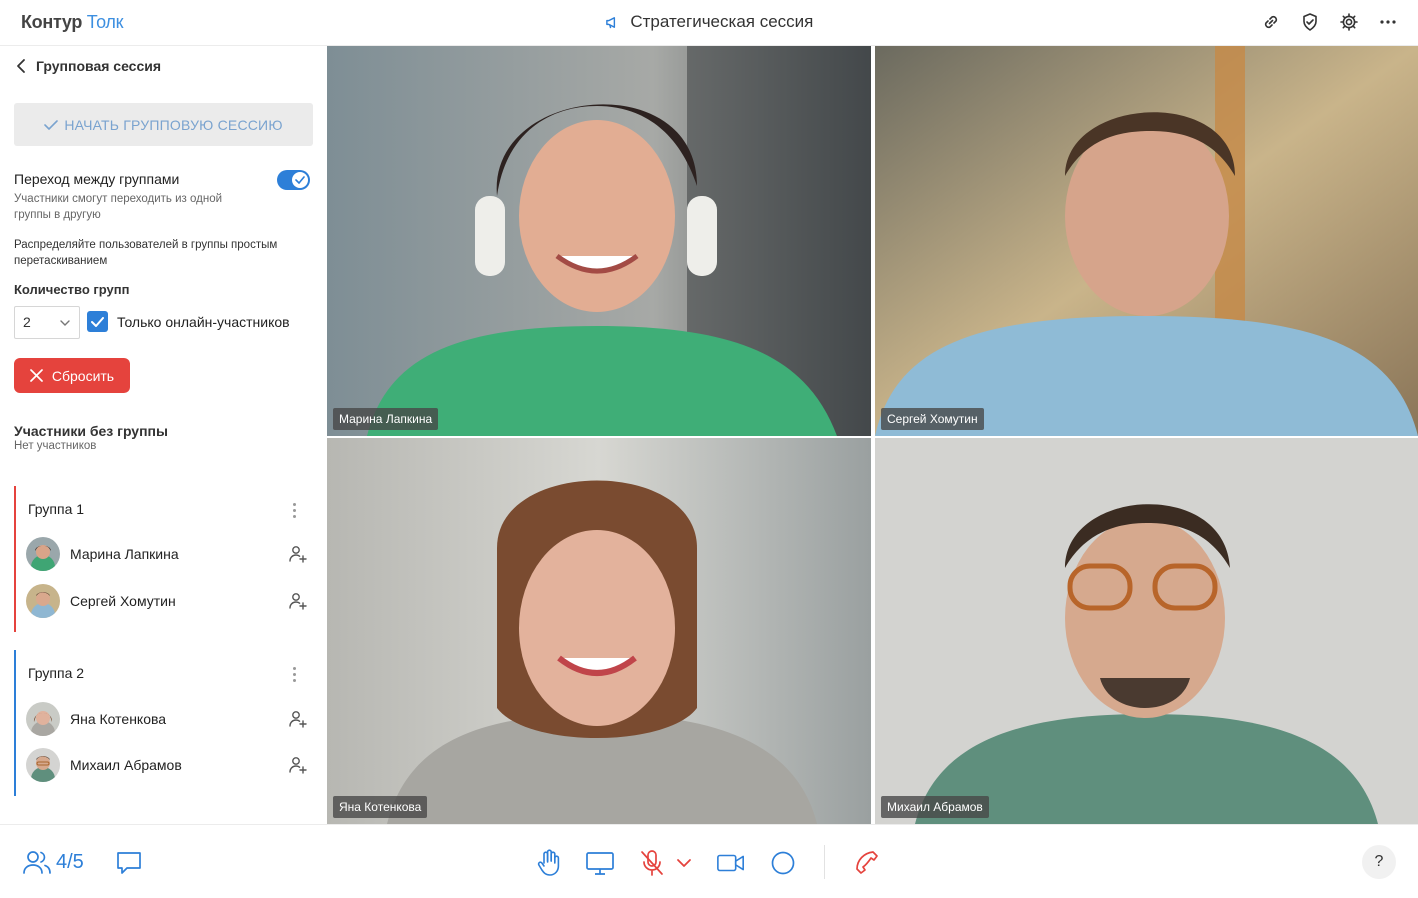 The width and height of the screenshot is (1418, 898). I want to click on start-group-session-button: НАЧАТЬ ГРУППОВУЮ СЕССИЮ, so click(163, 124).